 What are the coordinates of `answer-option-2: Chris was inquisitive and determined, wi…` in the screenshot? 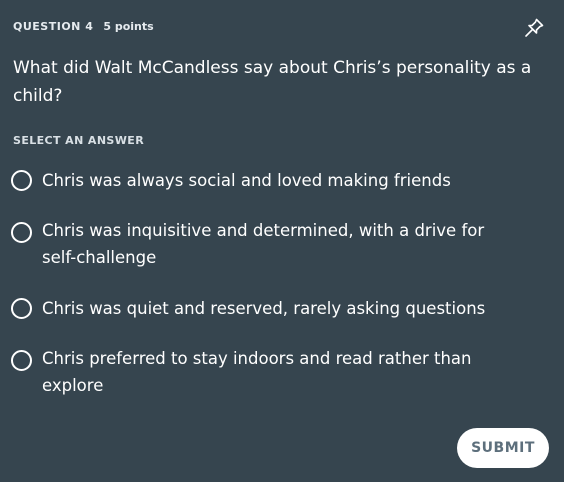 It's located at (271, 244).